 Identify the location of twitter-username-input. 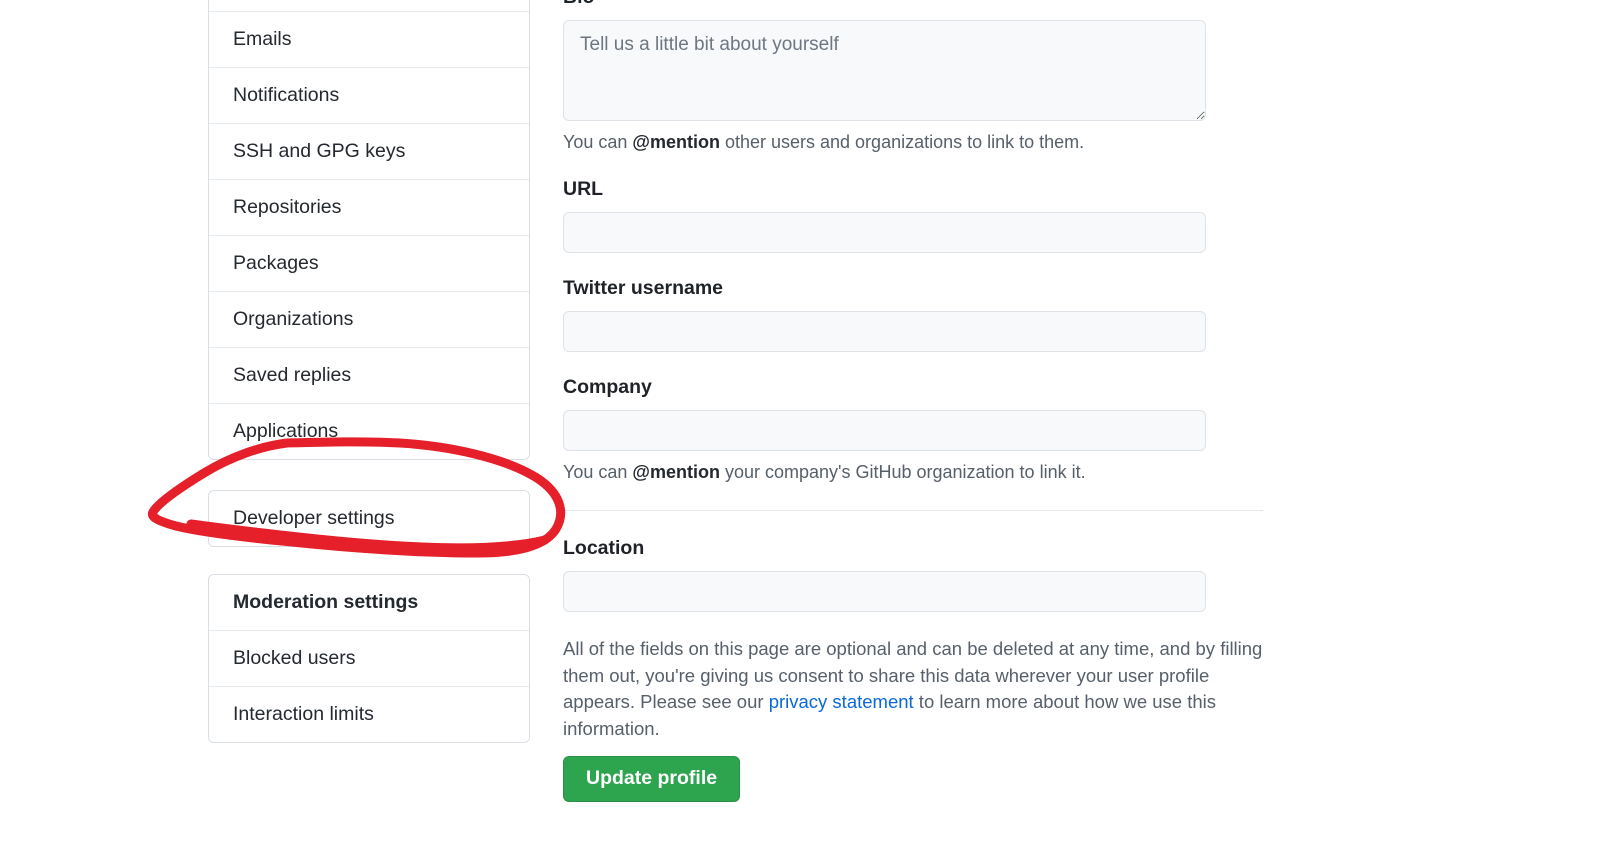
(884, 331).